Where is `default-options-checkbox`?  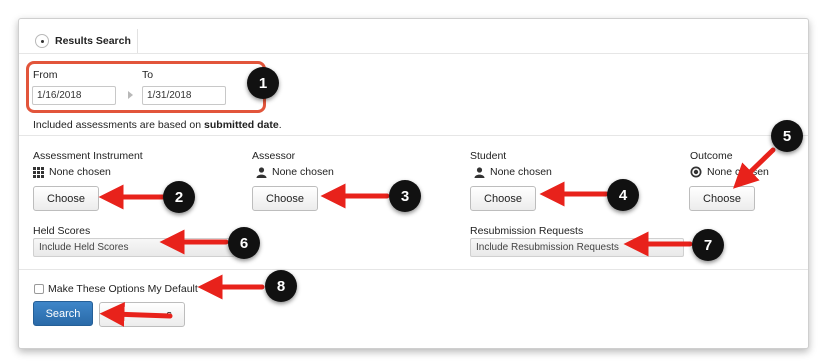 default-options-checkbox is located at coordinates (39, 289).